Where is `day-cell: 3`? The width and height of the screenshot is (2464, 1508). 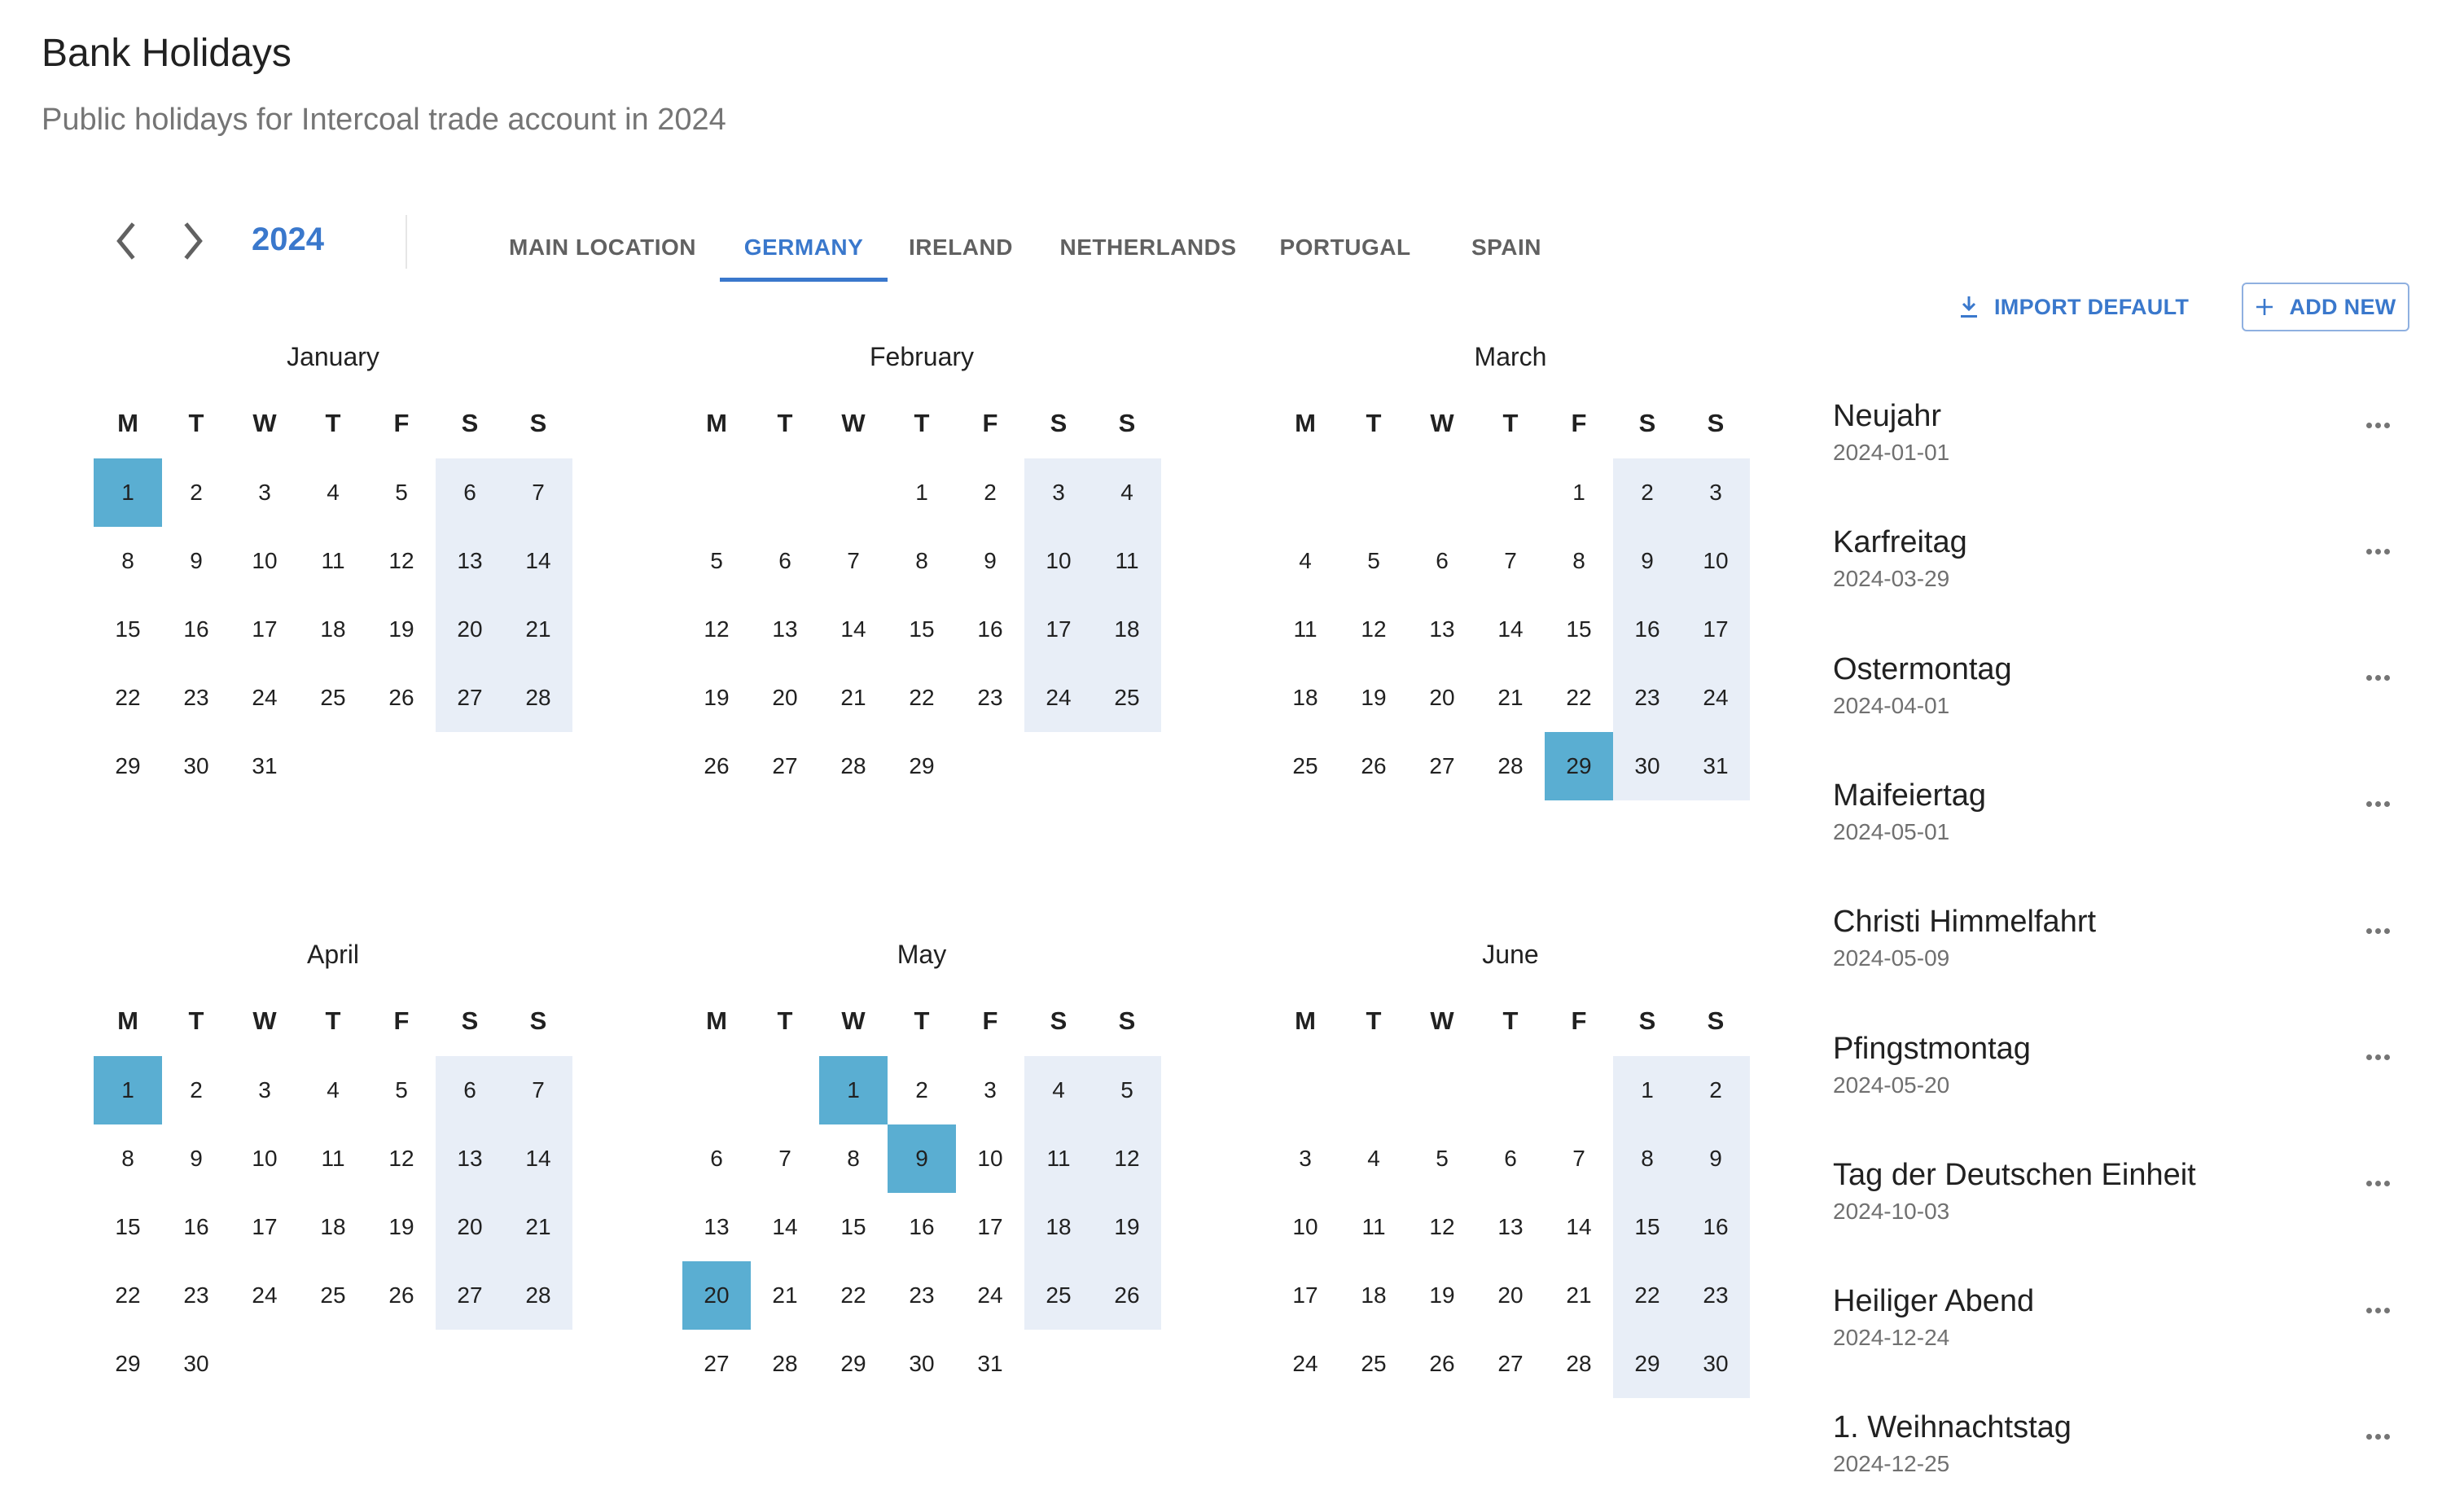 day-cell: 3 is located at coordinates (264, 492).